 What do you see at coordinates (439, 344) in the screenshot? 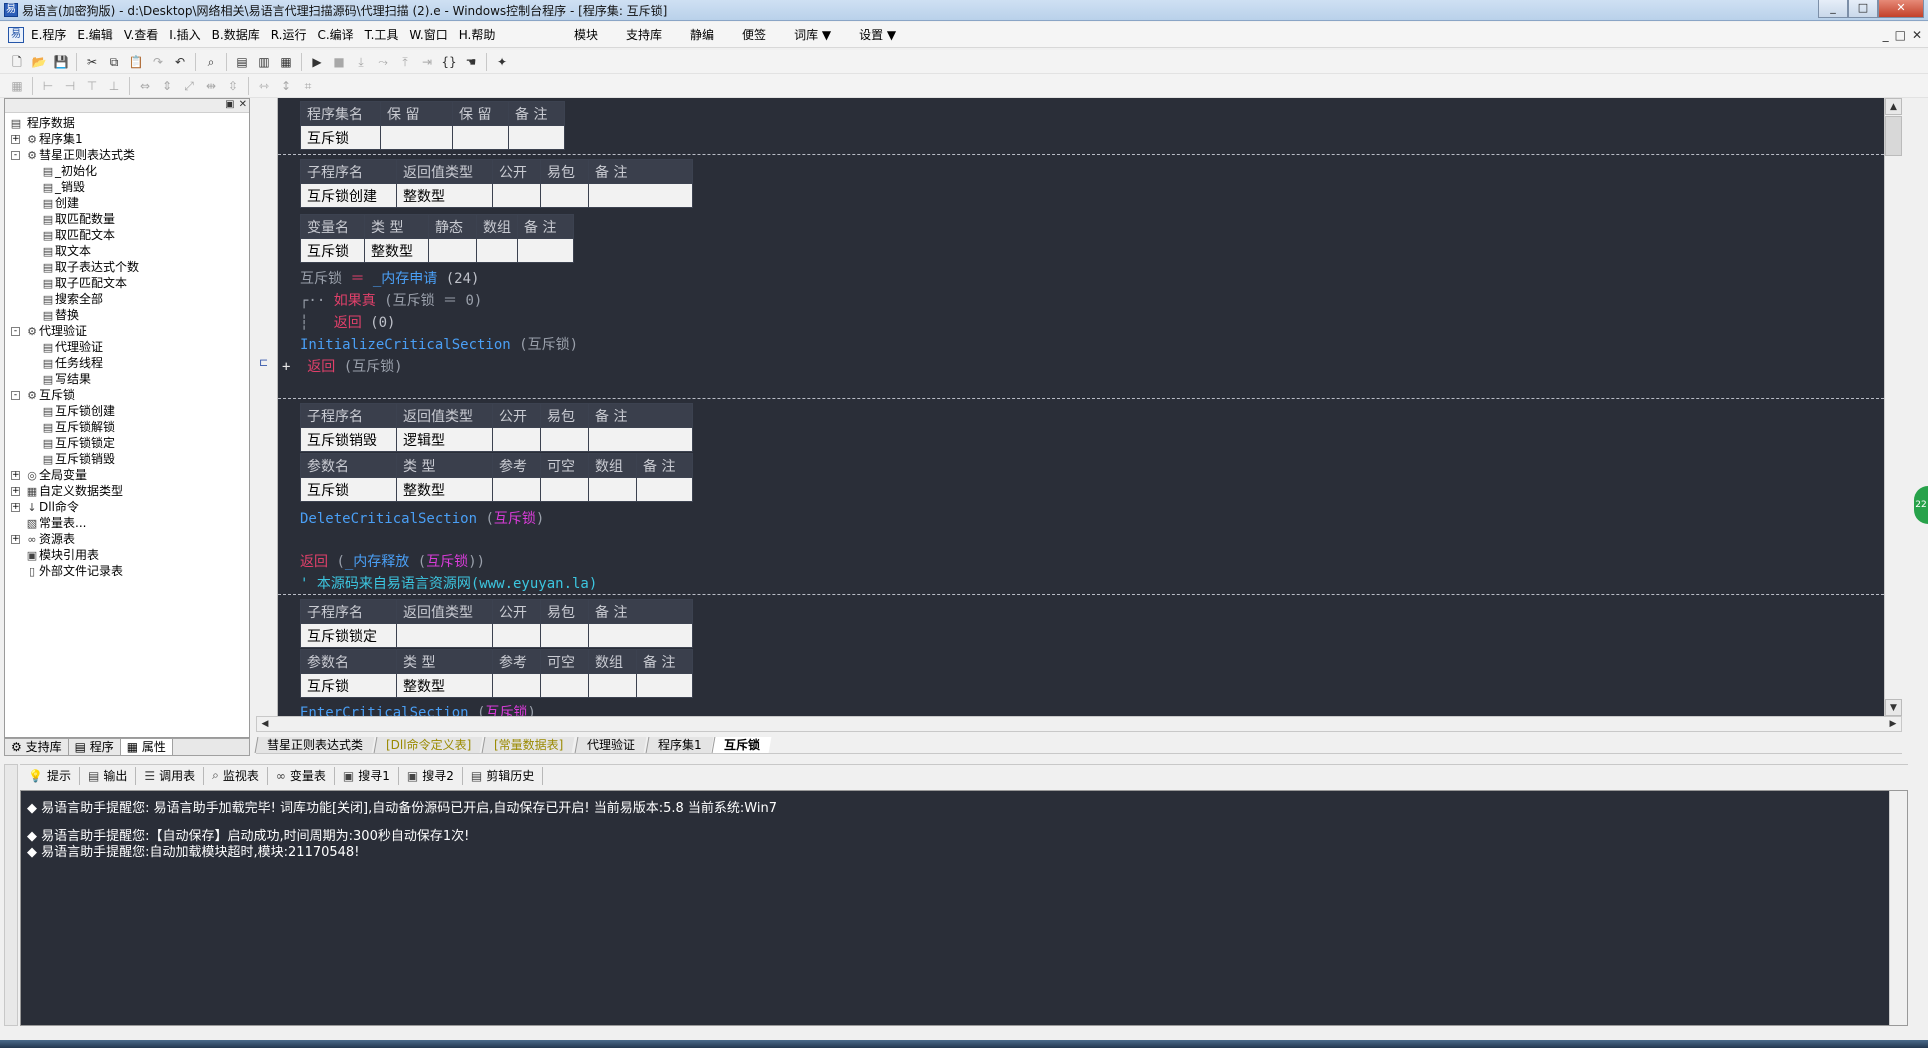
I see `code-line: InitializeCriticalSection (互斥锁)` at bounding box center [439, 344].